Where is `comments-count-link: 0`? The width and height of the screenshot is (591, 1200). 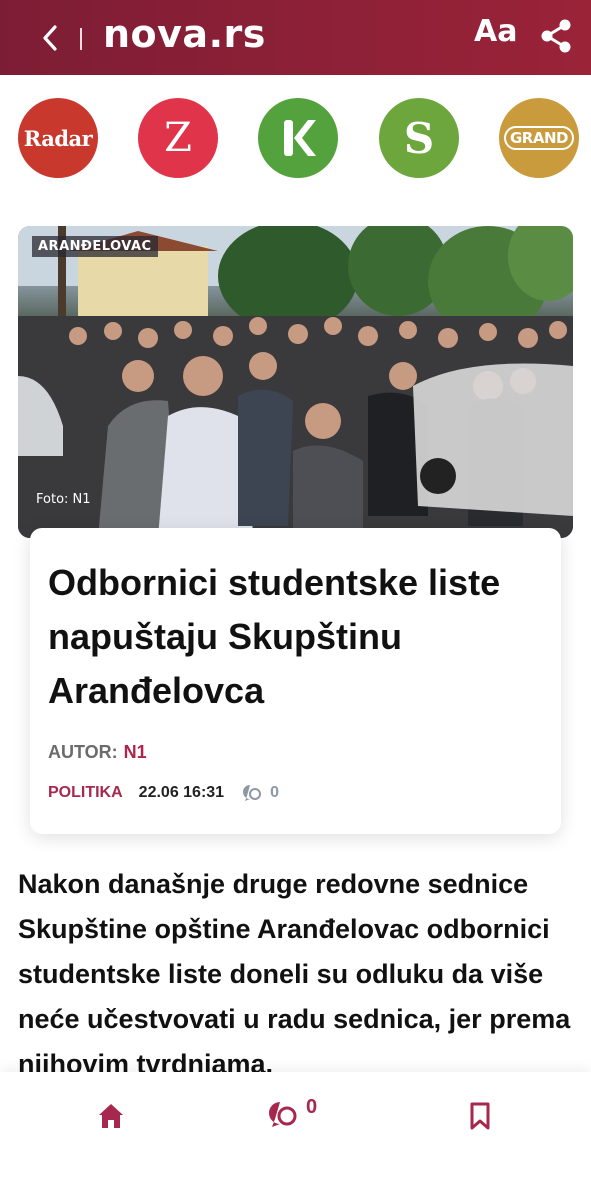
comments-count-link: 0 is located at coordinates (260, 793).